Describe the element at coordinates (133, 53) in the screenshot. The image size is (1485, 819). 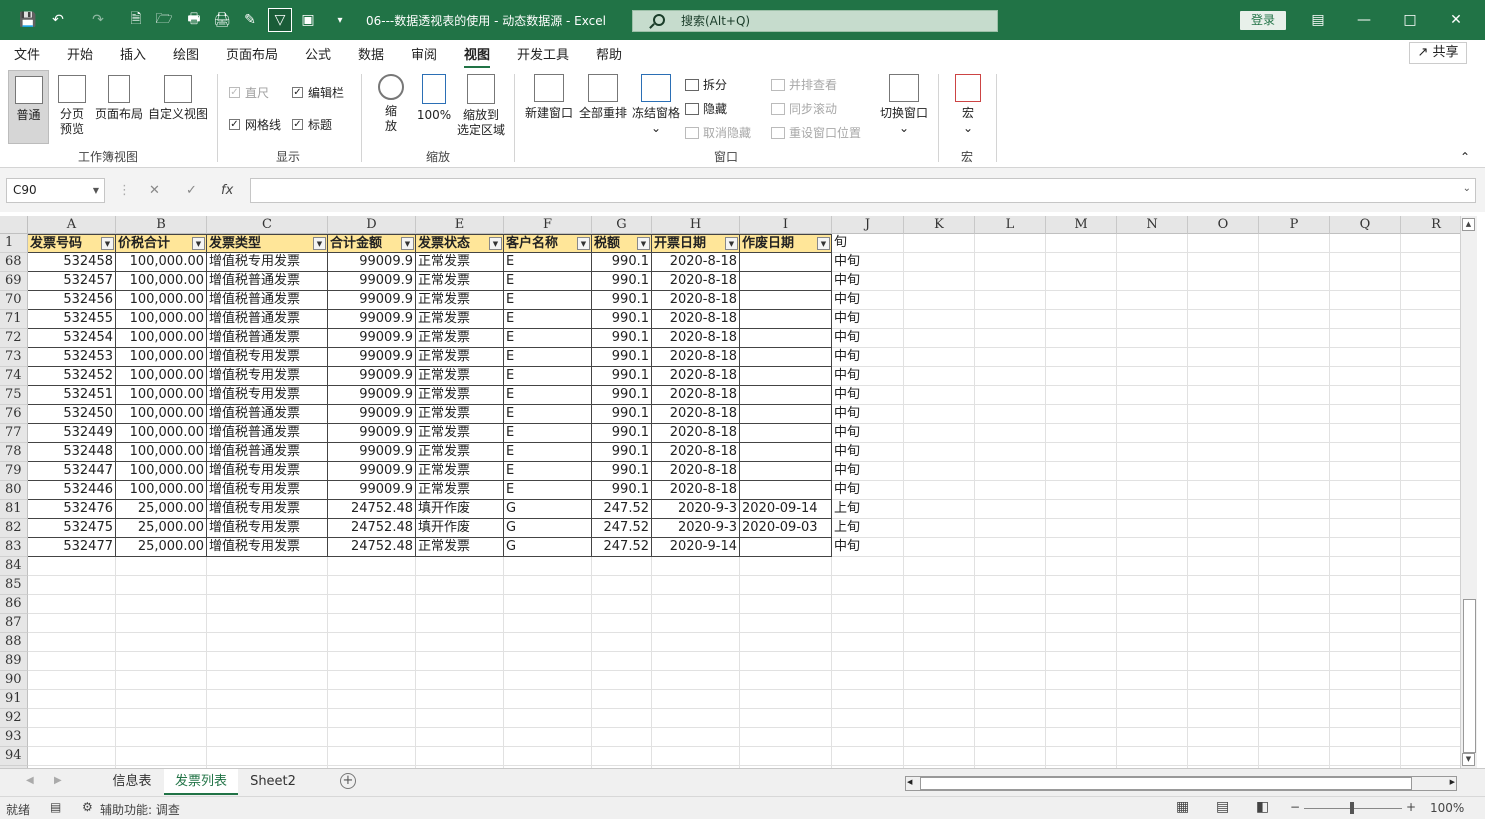
I see `tab-insert: 插入` at that location.